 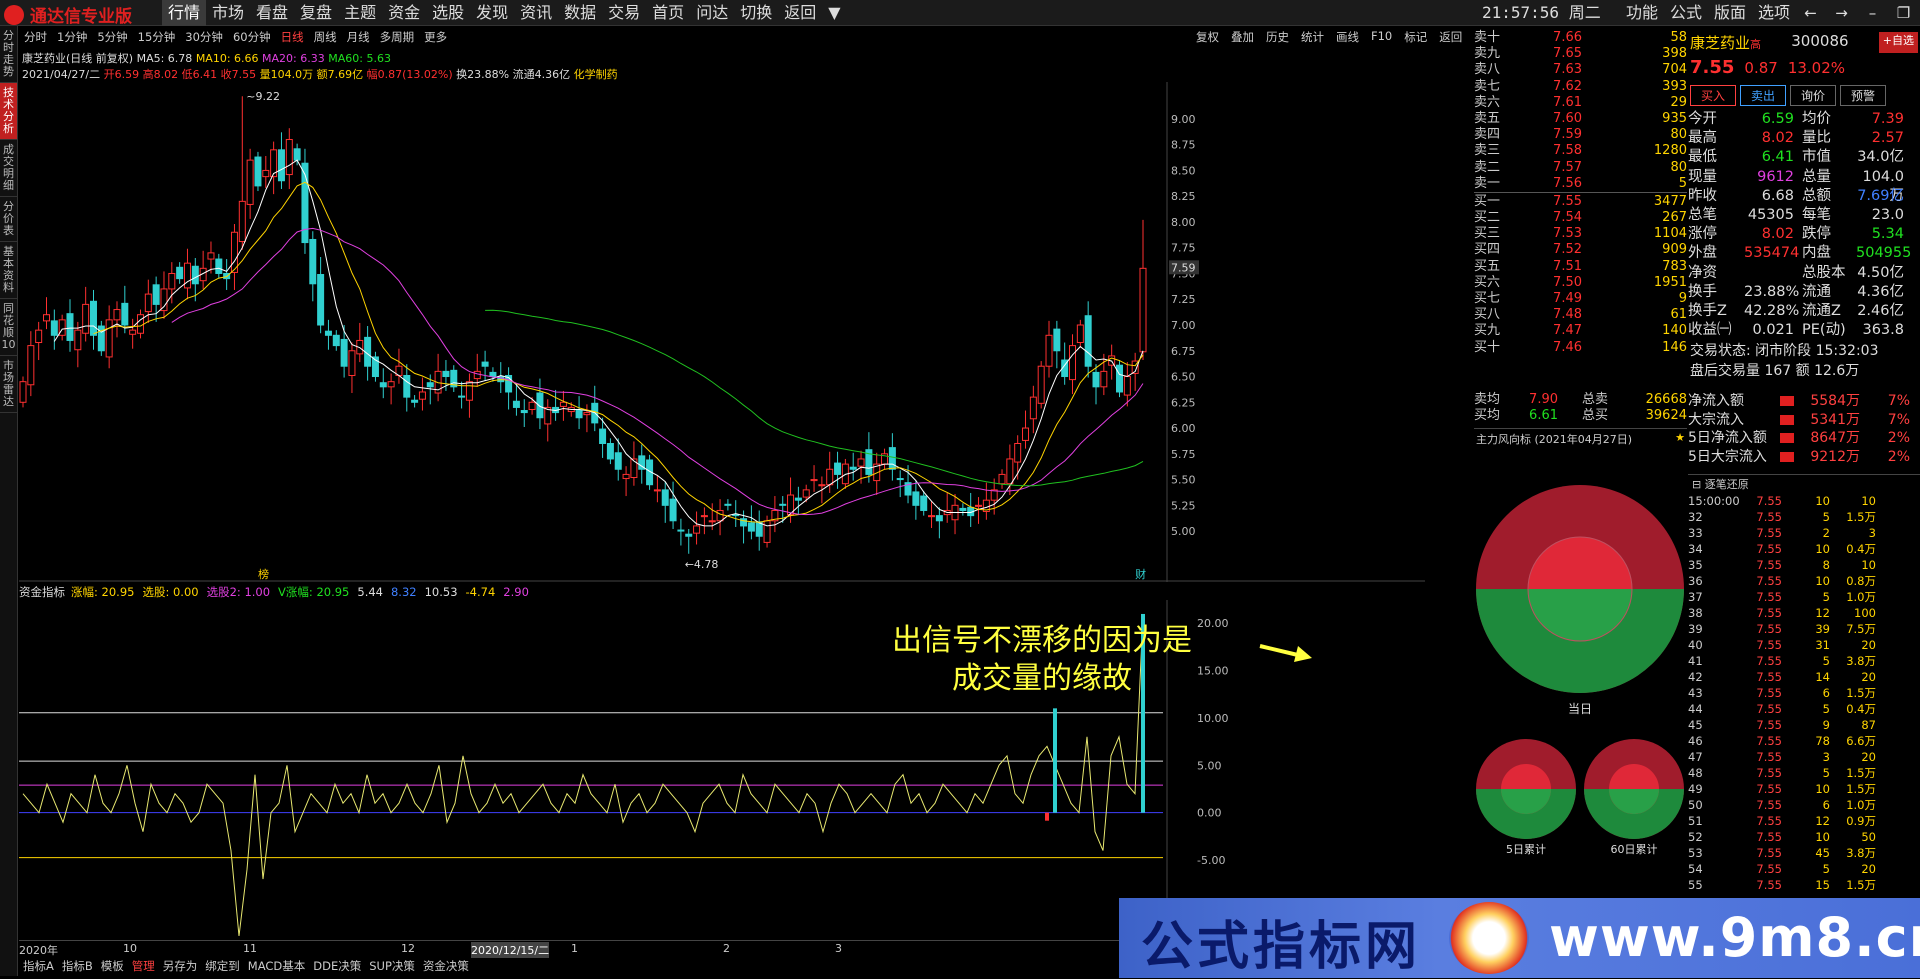 I want to click on toolbar-button: 标记, so click(x=1415, y=37).